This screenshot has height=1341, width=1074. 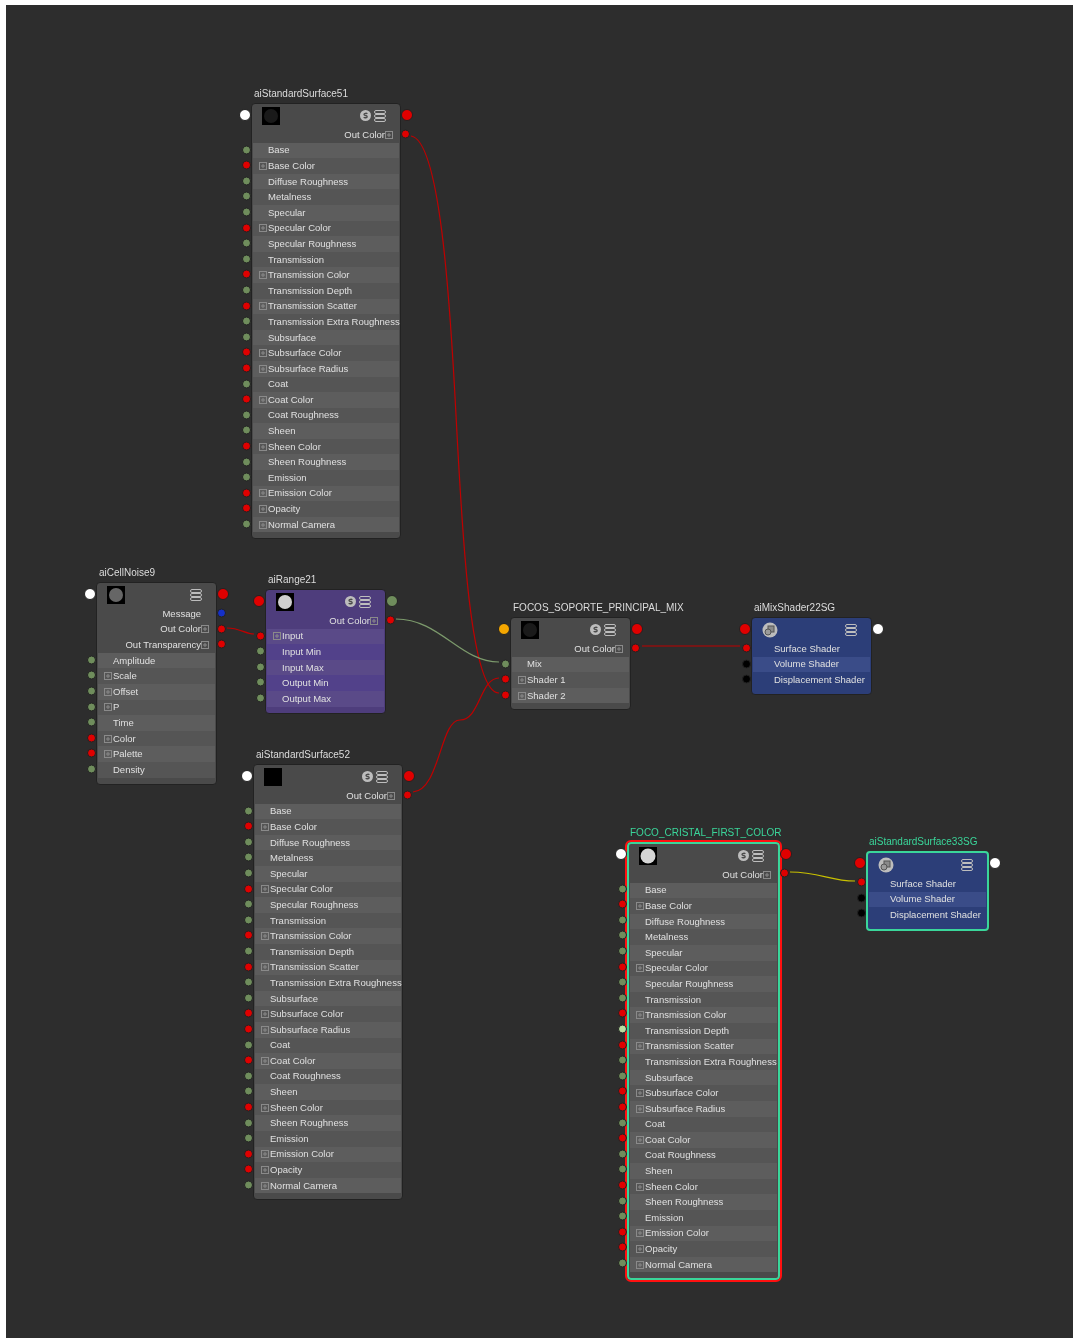 I want to click on node-panel: Out Color Input Input Min Input Max Output Min Output Max, so click(x=325, y=651).